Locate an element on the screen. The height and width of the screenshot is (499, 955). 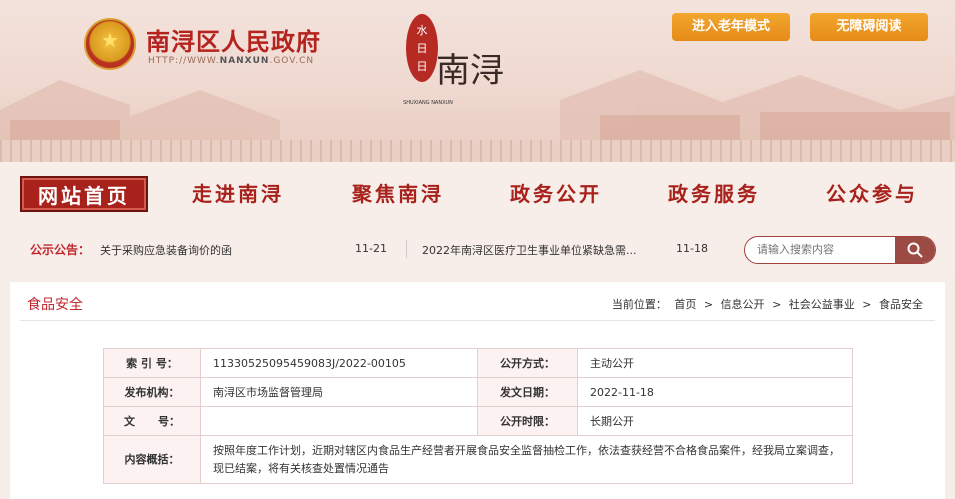
disclosure-period-value: 长期公开 is located at coordinates (715, 421).